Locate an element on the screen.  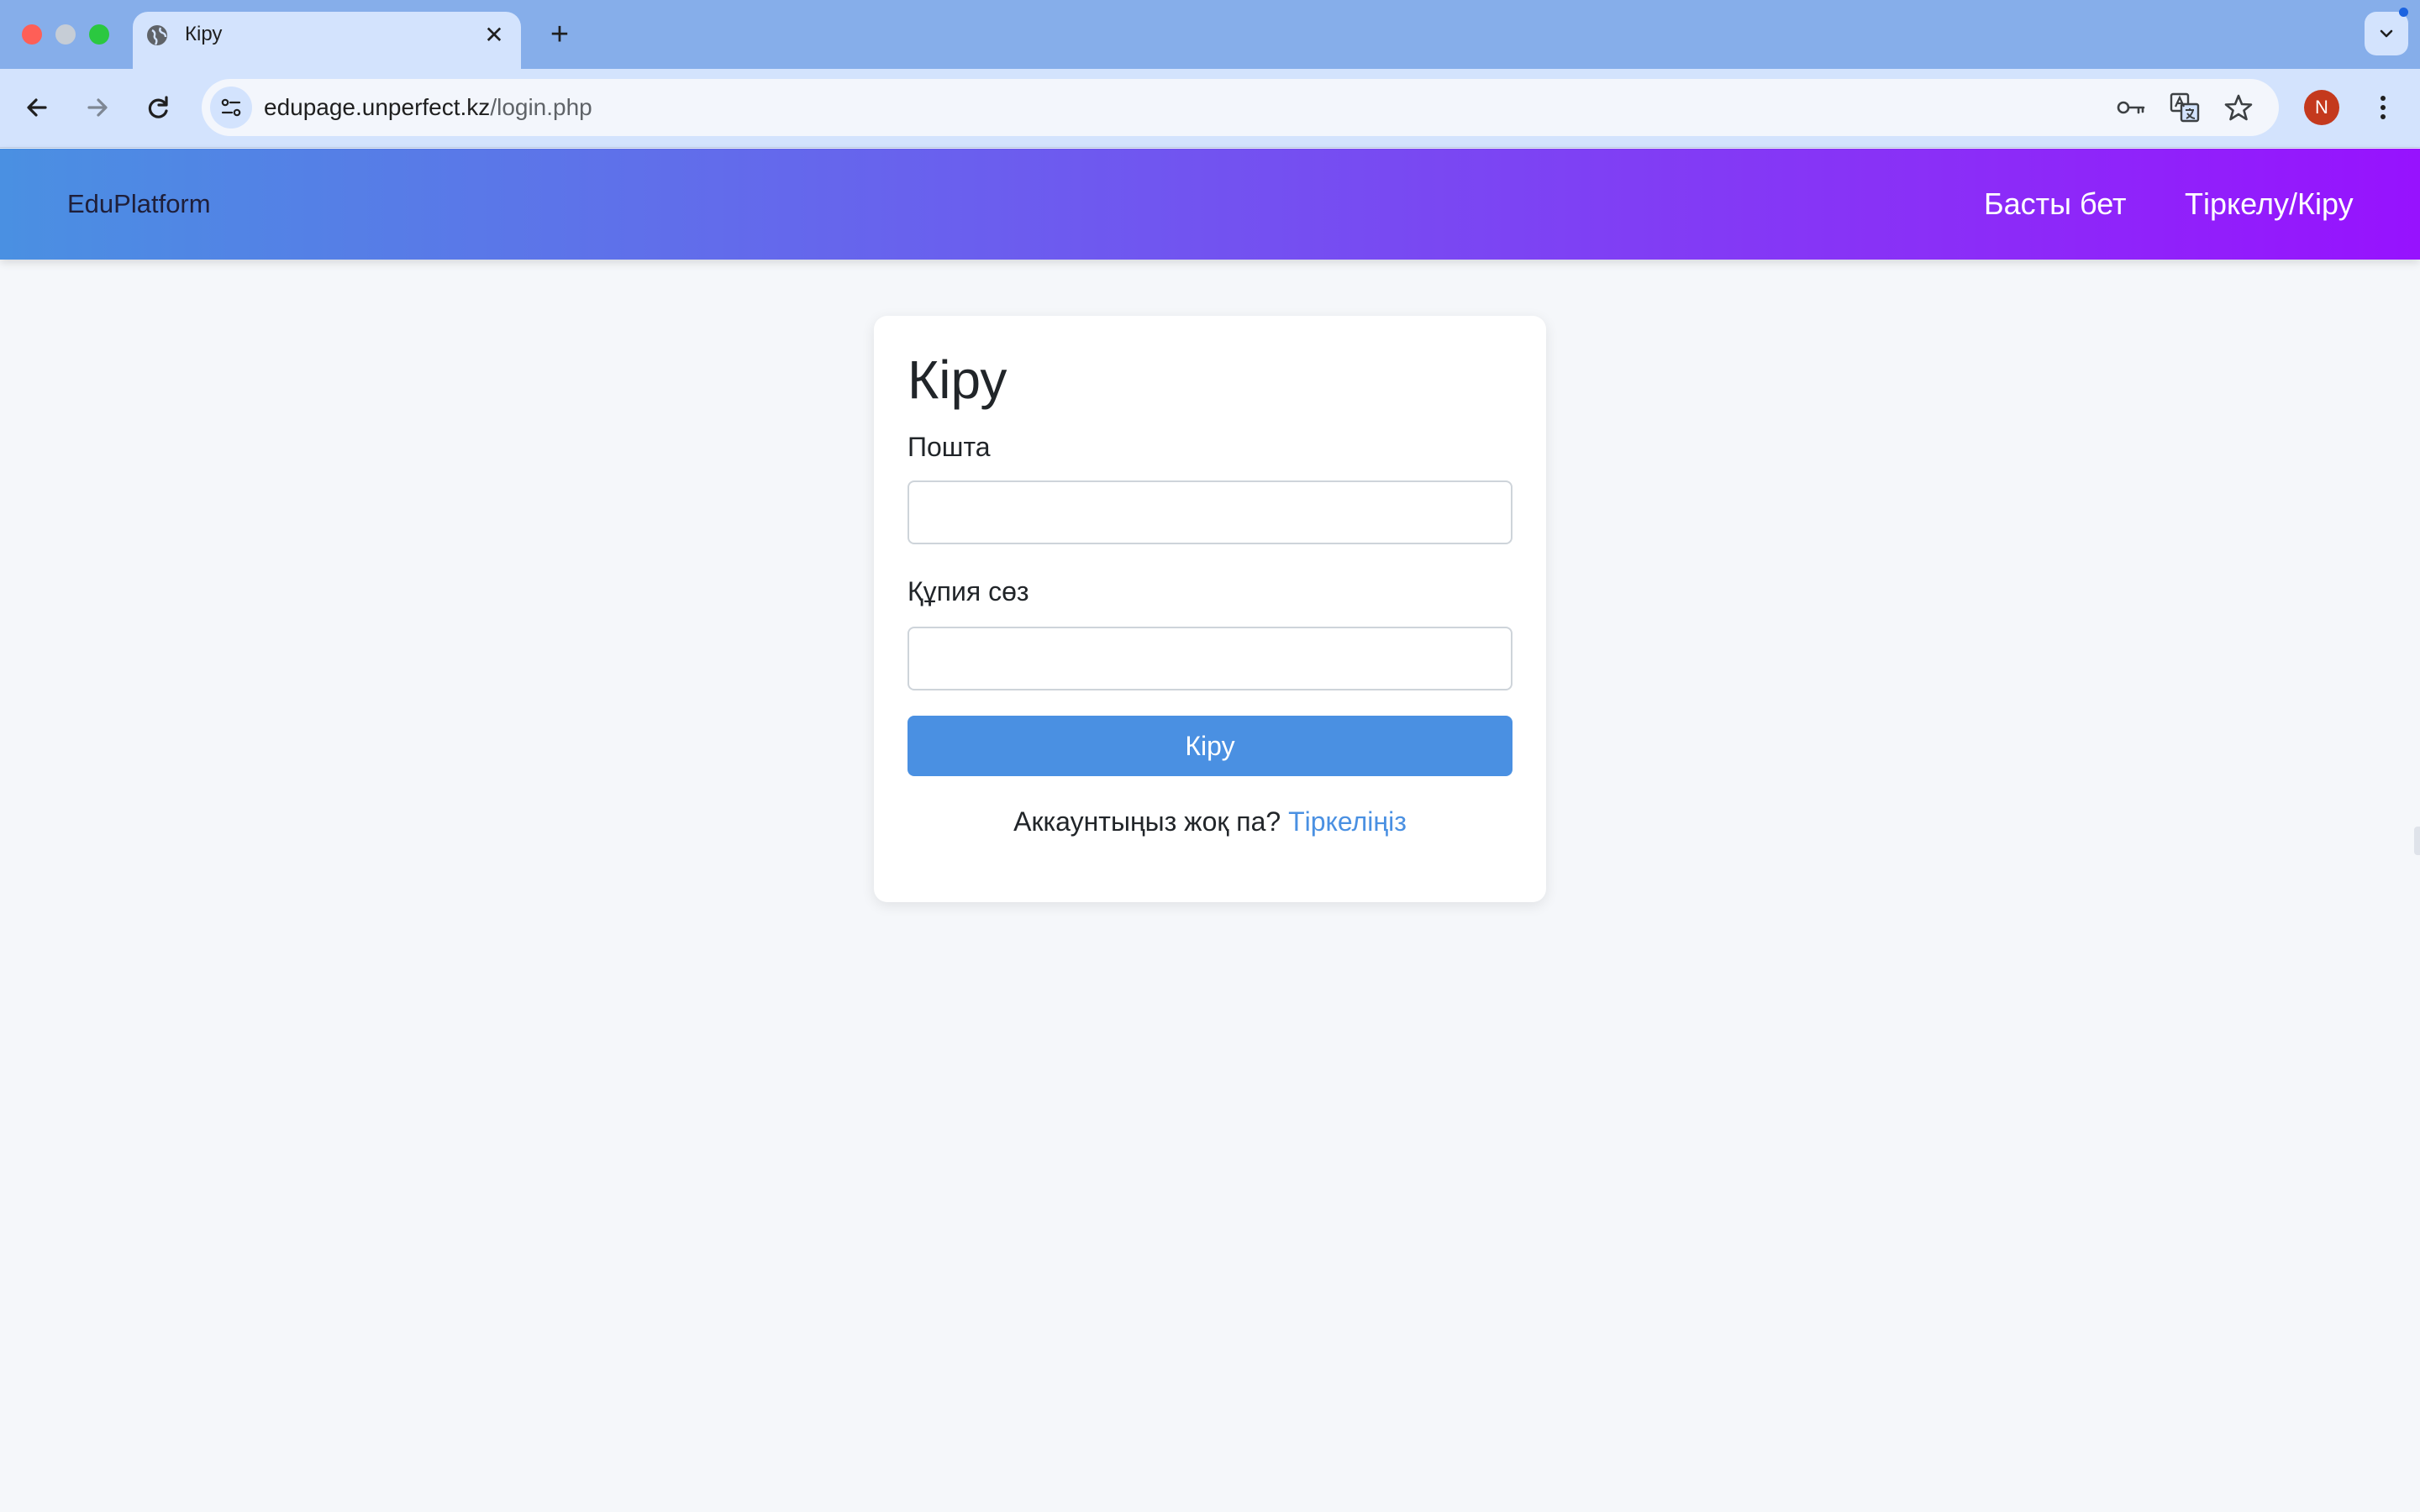
login-button: Кіру is located at coordinates (1210, 746).